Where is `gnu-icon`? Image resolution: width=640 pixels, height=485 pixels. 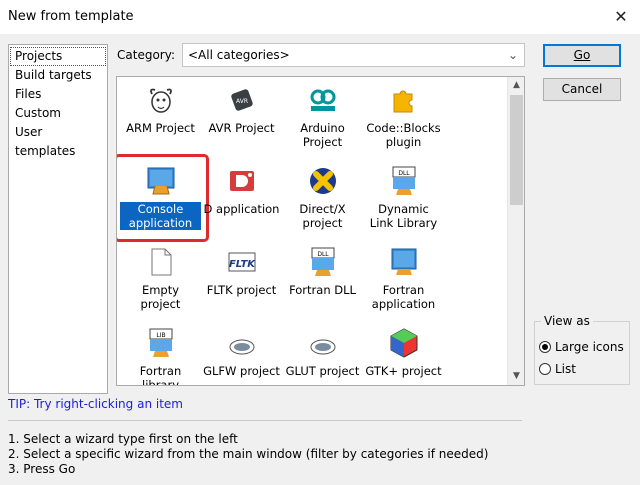 gnu-icon is located at coordinates (161, 100).